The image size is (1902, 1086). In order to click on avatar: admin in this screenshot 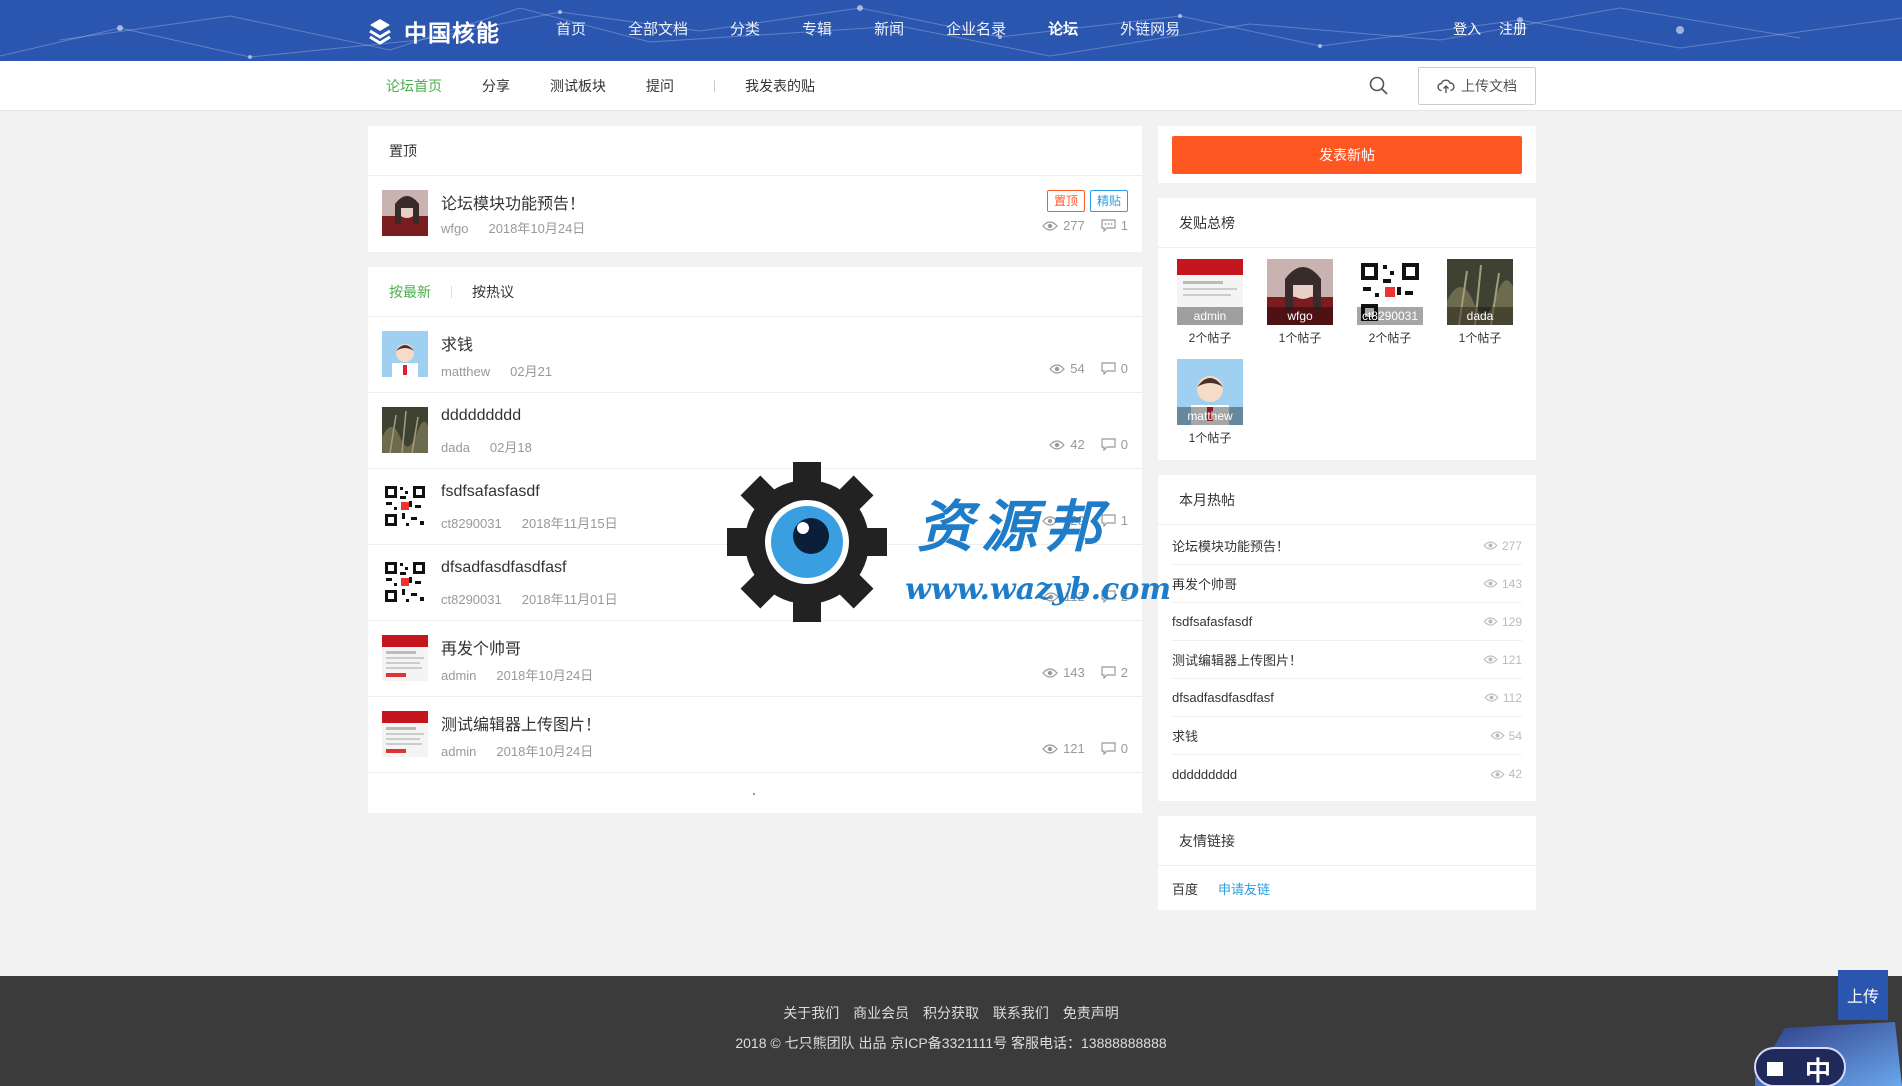, I will do `click(1210, 292)`.